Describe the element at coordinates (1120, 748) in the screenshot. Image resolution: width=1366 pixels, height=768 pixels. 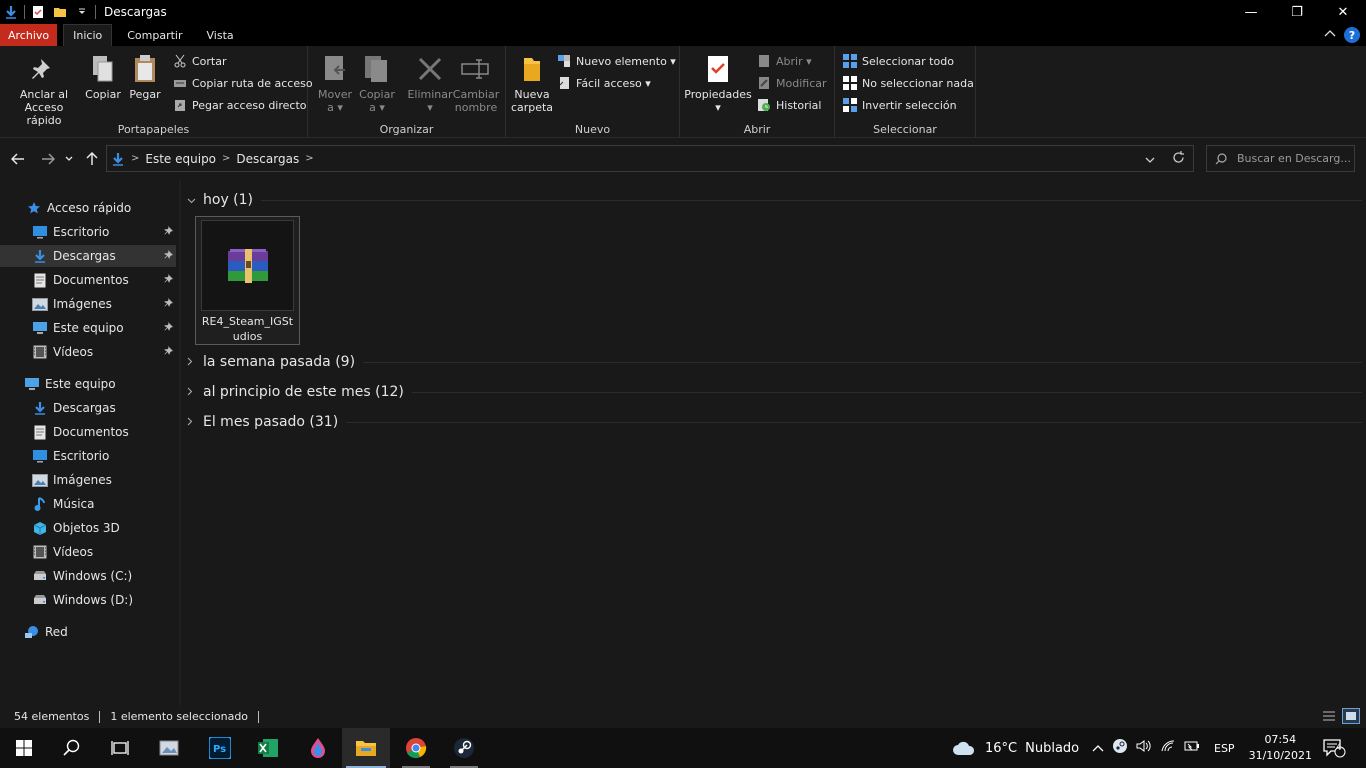
I see `steam-tray-icon` at that location.